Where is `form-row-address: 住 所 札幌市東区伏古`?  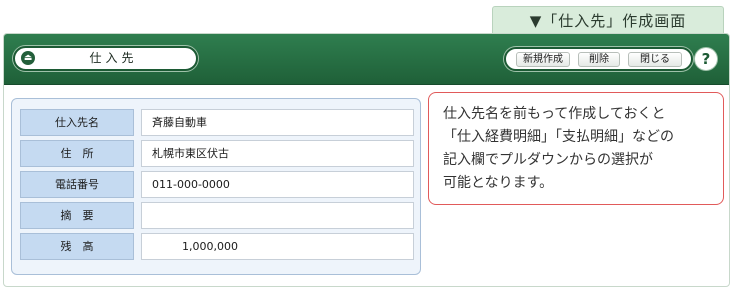
form-row-address: 住 所 札幌市東区伏古 is located at coordinates (217, 154).